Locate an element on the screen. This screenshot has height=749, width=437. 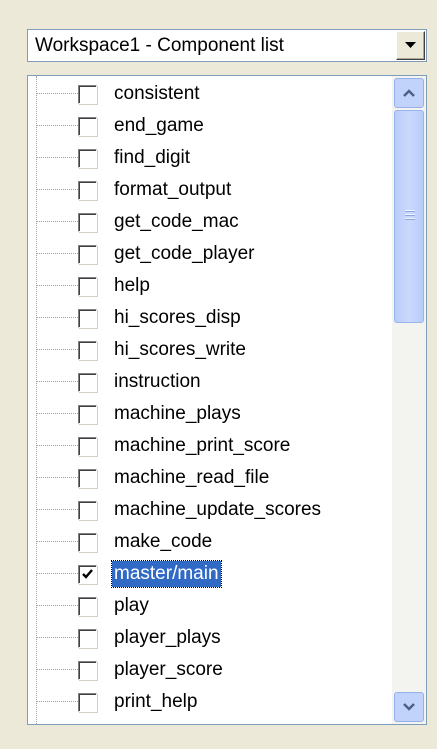
scroll-thumb is located at coordinates (409, 216).